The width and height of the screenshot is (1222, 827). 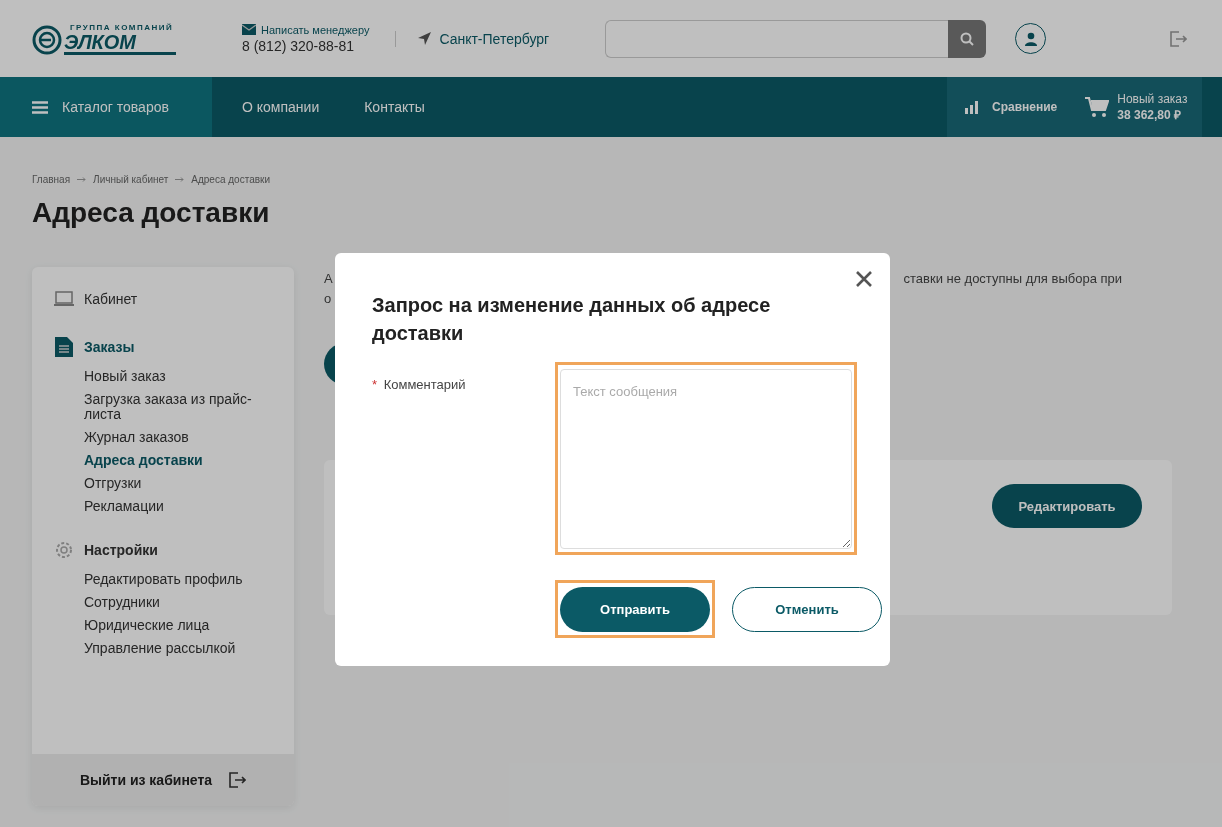 What do you see at coordinates (315, 29) in the screenshot?
I see `manager-link: Написать менеджеру` at bounding box center [315, 29].